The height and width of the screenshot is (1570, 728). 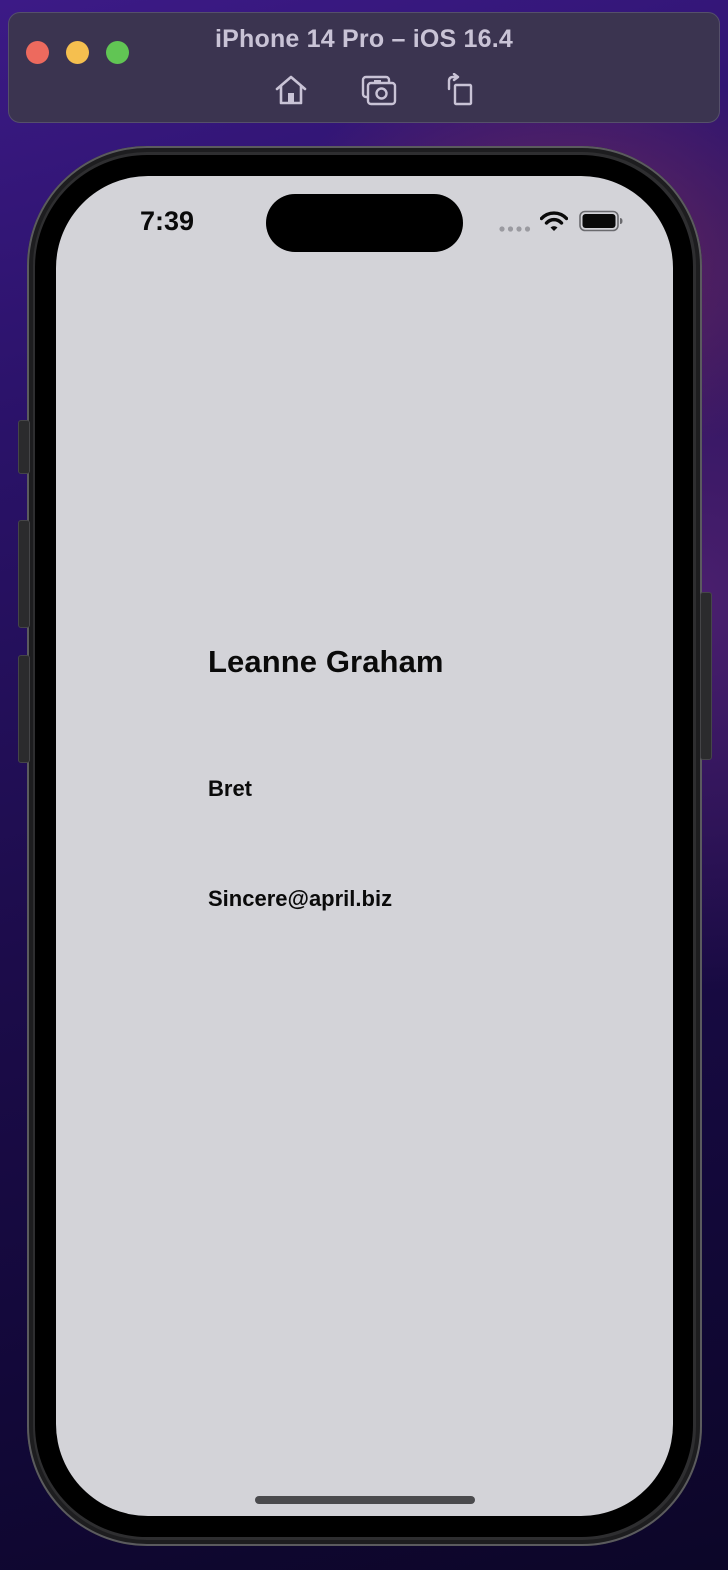 What do you see at coordinates (24, 709) in the screenshot?
I see `volume-down-button` at bounding box center [24, 709].